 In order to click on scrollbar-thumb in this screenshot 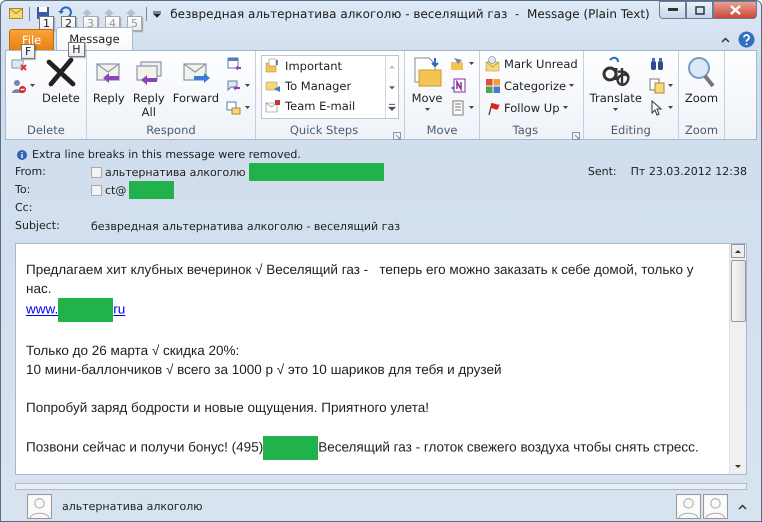, I will do `click(738, 291)`.